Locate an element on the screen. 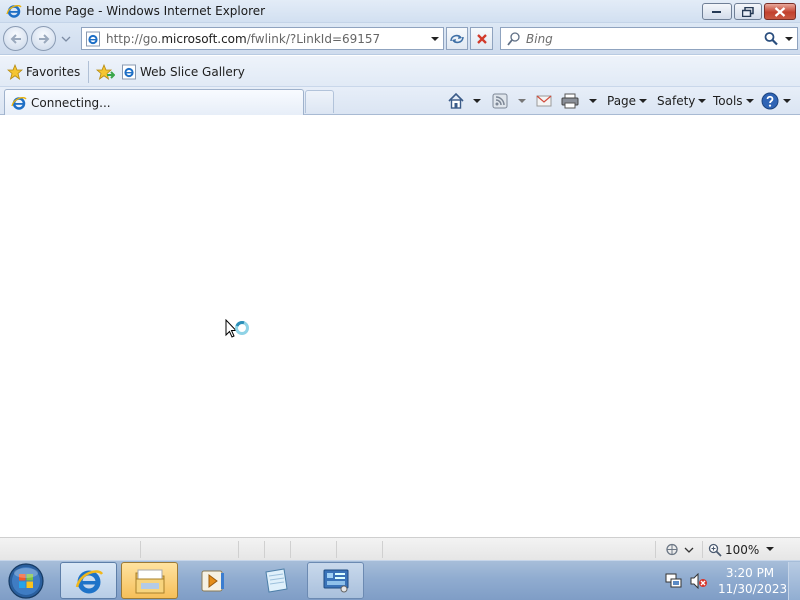 The image size is (800, 600). web-slice-gallery-link: Web Slice Gallery is located at coordinates (182, 72).